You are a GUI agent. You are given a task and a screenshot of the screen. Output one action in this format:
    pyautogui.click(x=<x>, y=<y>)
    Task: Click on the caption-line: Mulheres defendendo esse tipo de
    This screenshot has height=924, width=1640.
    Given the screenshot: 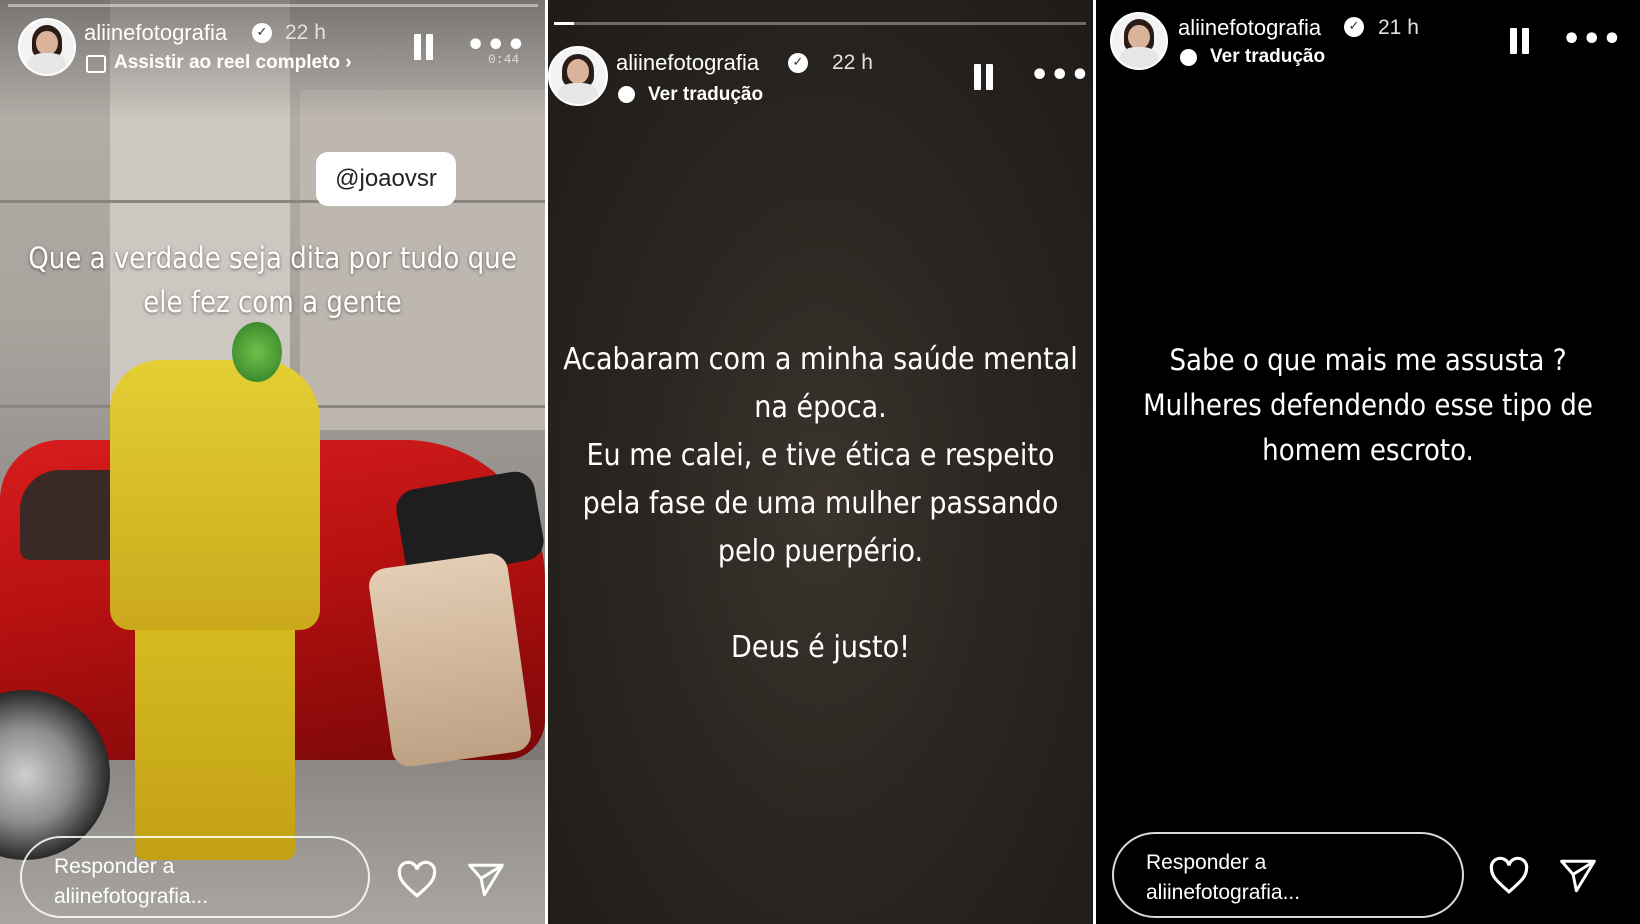 What is the action you would take?
    pyautogui.click(x=1368, y=405)
    